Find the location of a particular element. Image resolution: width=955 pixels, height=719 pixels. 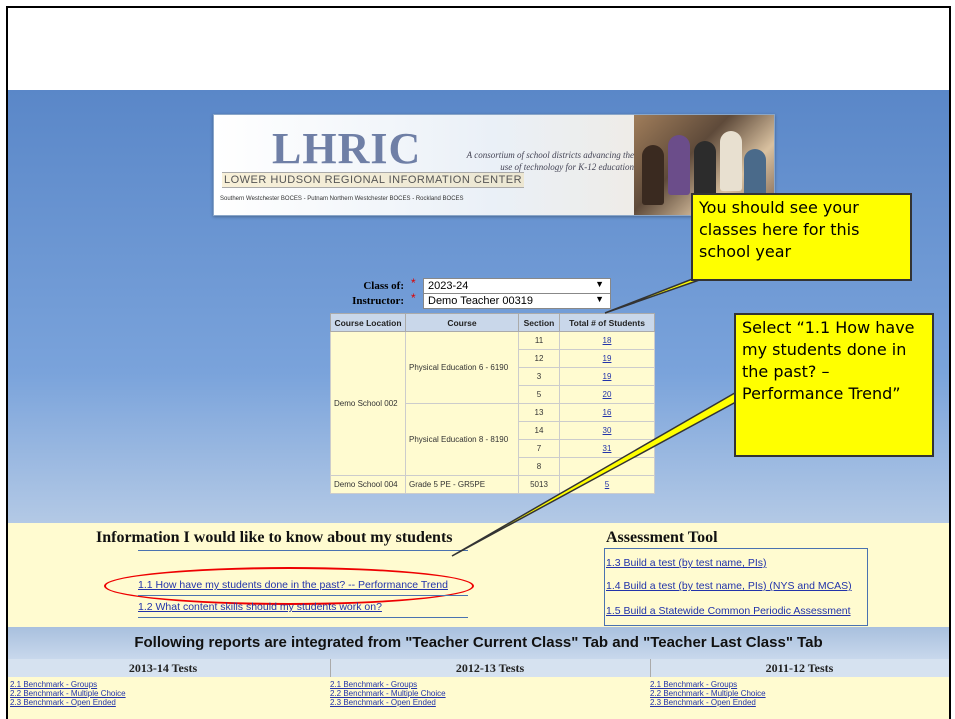

callout-pointer-classes is located at coordinates (655, 295).